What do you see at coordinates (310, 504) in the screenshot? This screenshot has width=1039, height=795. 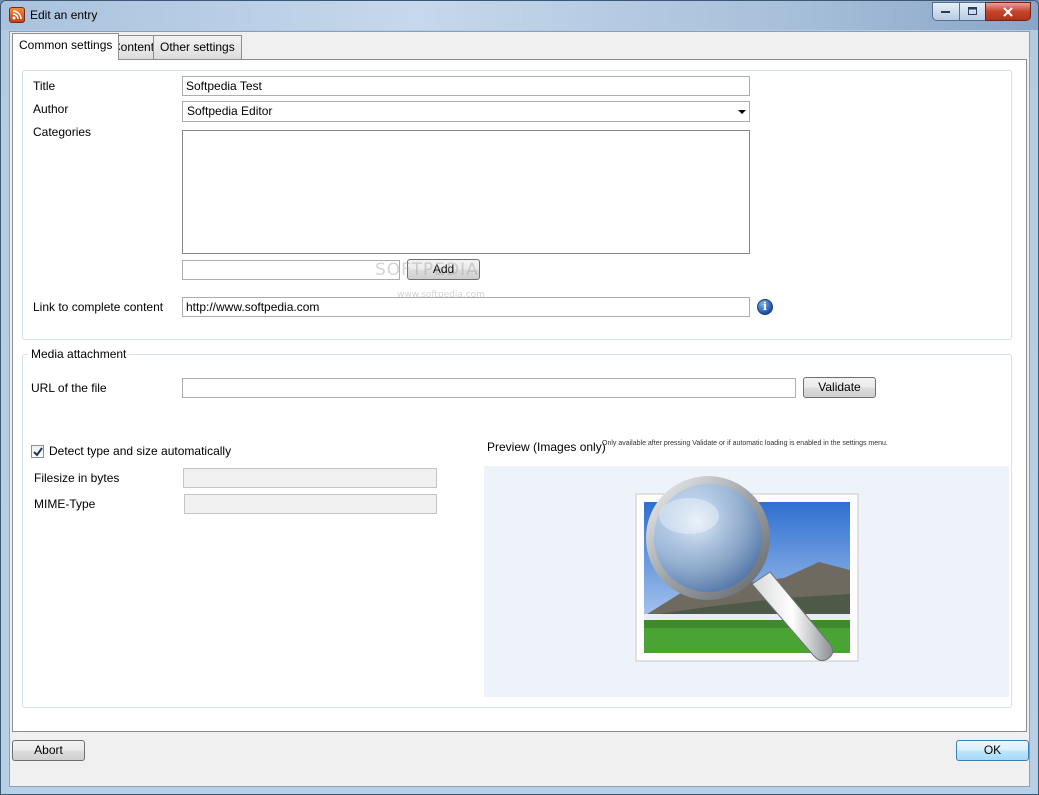 I see `mime-type-input` at bounding box center [310, 504].